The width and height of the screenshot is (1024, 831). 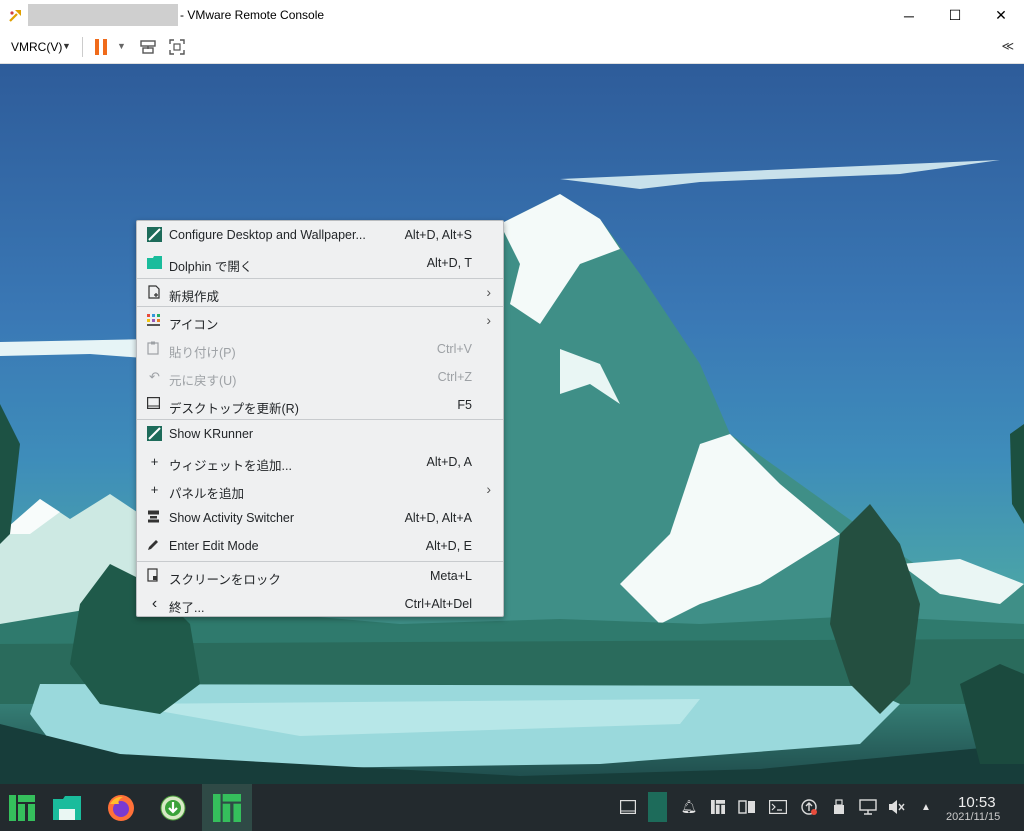 I want to click on undo-icon: ↶, so click(x=154, y=376).